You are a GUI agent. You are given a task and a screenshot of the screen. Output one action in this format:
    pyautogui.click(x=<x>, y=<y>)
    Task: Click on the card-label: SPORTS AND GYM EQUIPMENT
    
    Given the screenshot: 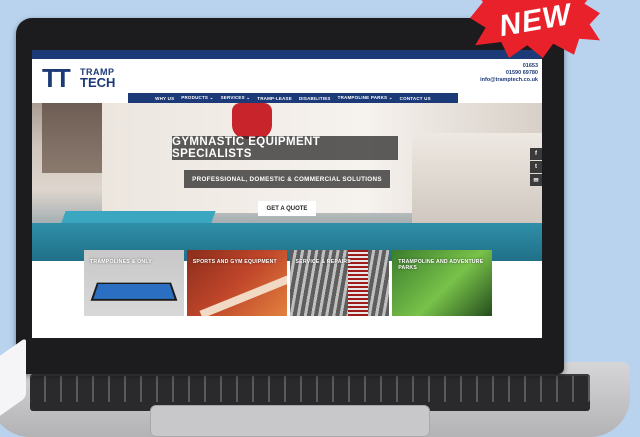 What is the action you would take?
    pyautogui.click(x=234, y=262)
    